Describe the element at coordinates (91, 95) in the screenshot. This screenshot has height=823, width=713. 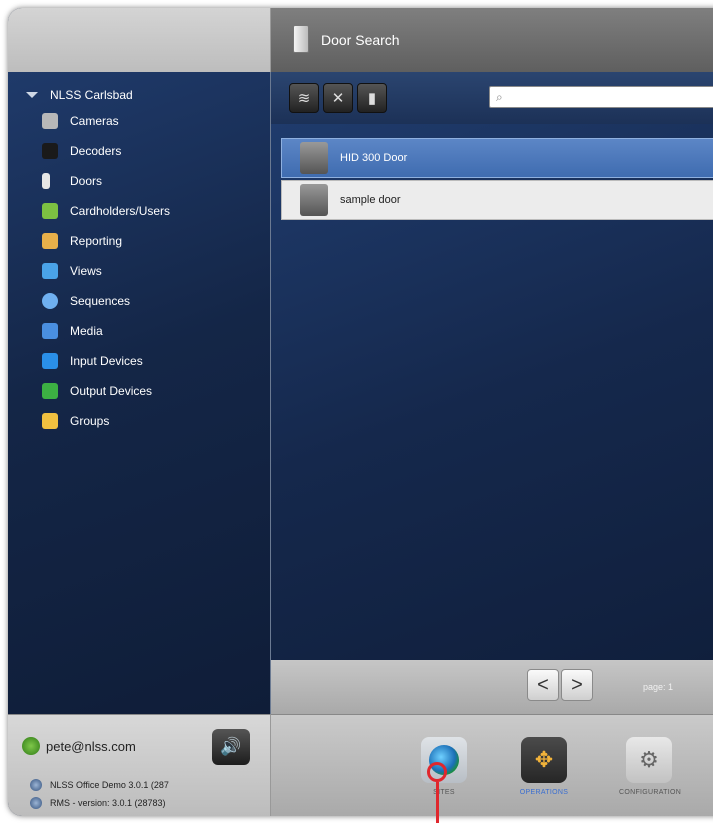
I see `site-label: NLSS Carlsbad` at that location.